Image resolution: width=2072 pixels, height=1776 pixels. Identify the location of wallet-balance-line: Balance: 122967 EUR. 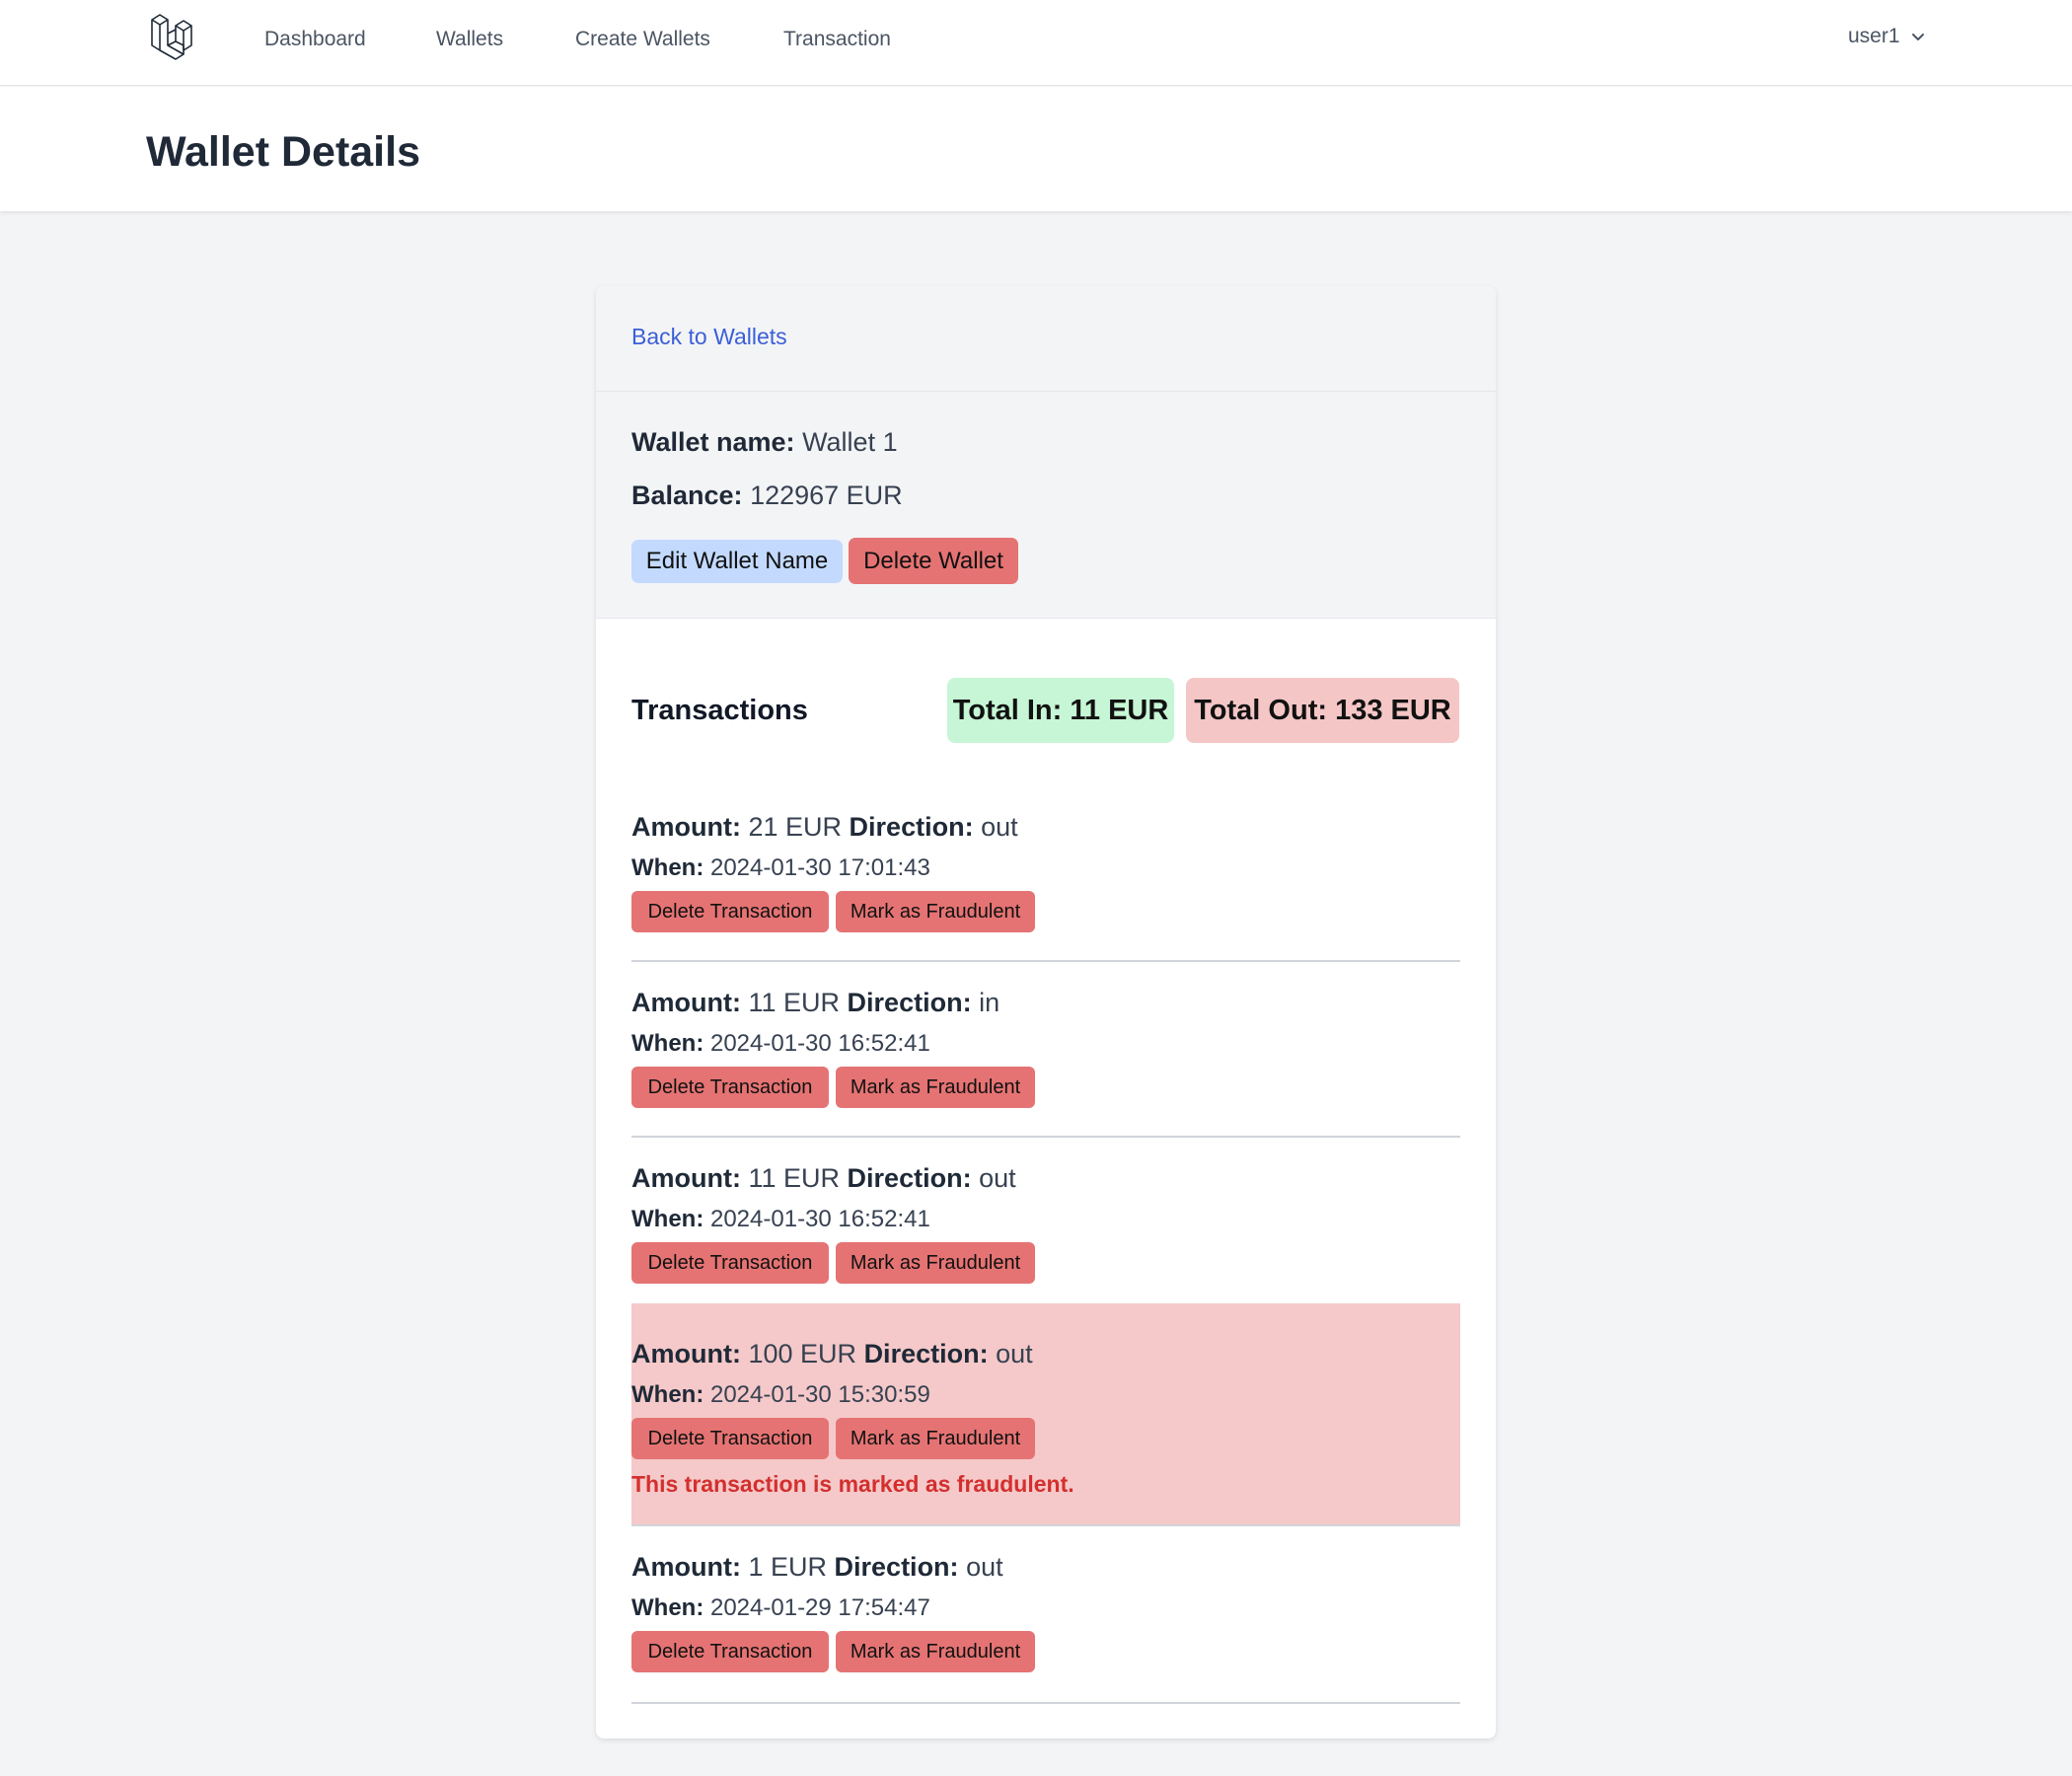
(767, 496).